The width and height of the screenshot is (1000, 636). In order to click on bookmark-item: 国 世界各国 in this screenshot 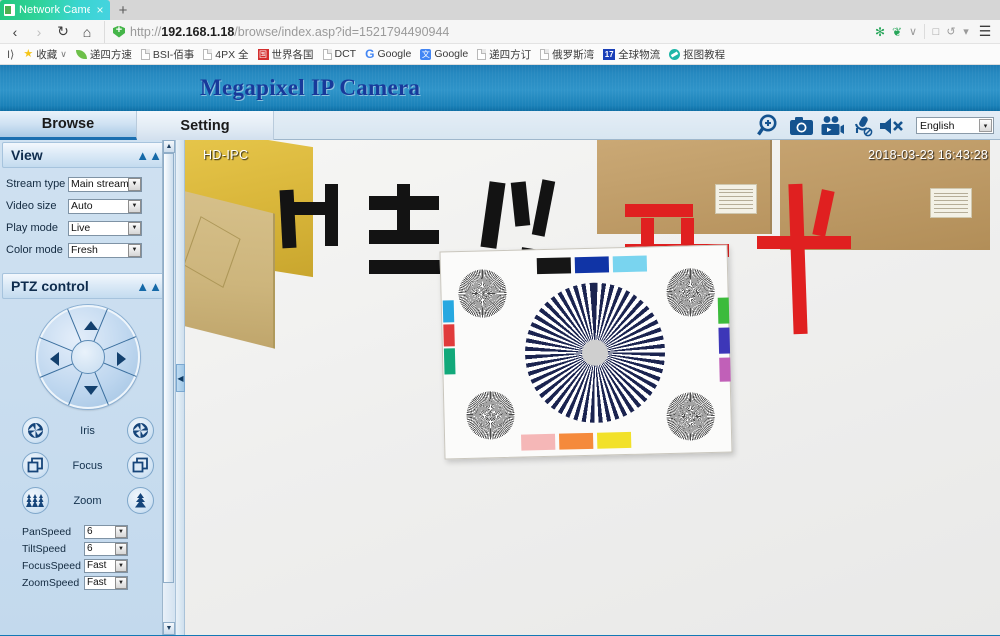, I will do `click(286, 54)`.